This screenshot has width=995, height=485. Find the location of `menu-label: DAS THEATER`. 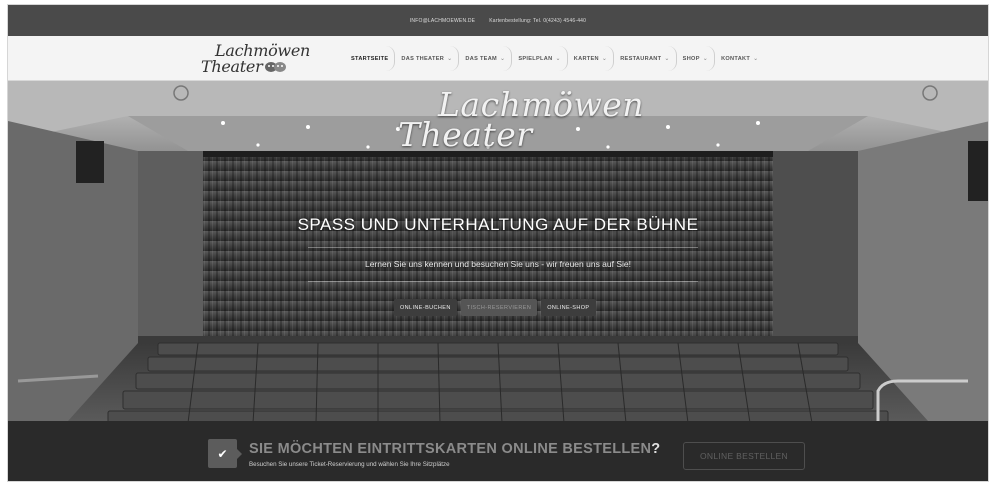

menu-label: DAS THEATER is located at coordinates (423, 58).